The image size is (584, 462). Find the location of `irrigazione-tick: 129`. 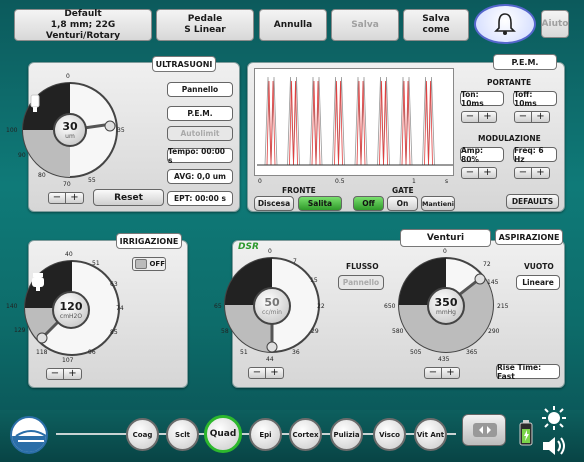

irrigazione-tick: 129 is located at coordinates (20, 330).